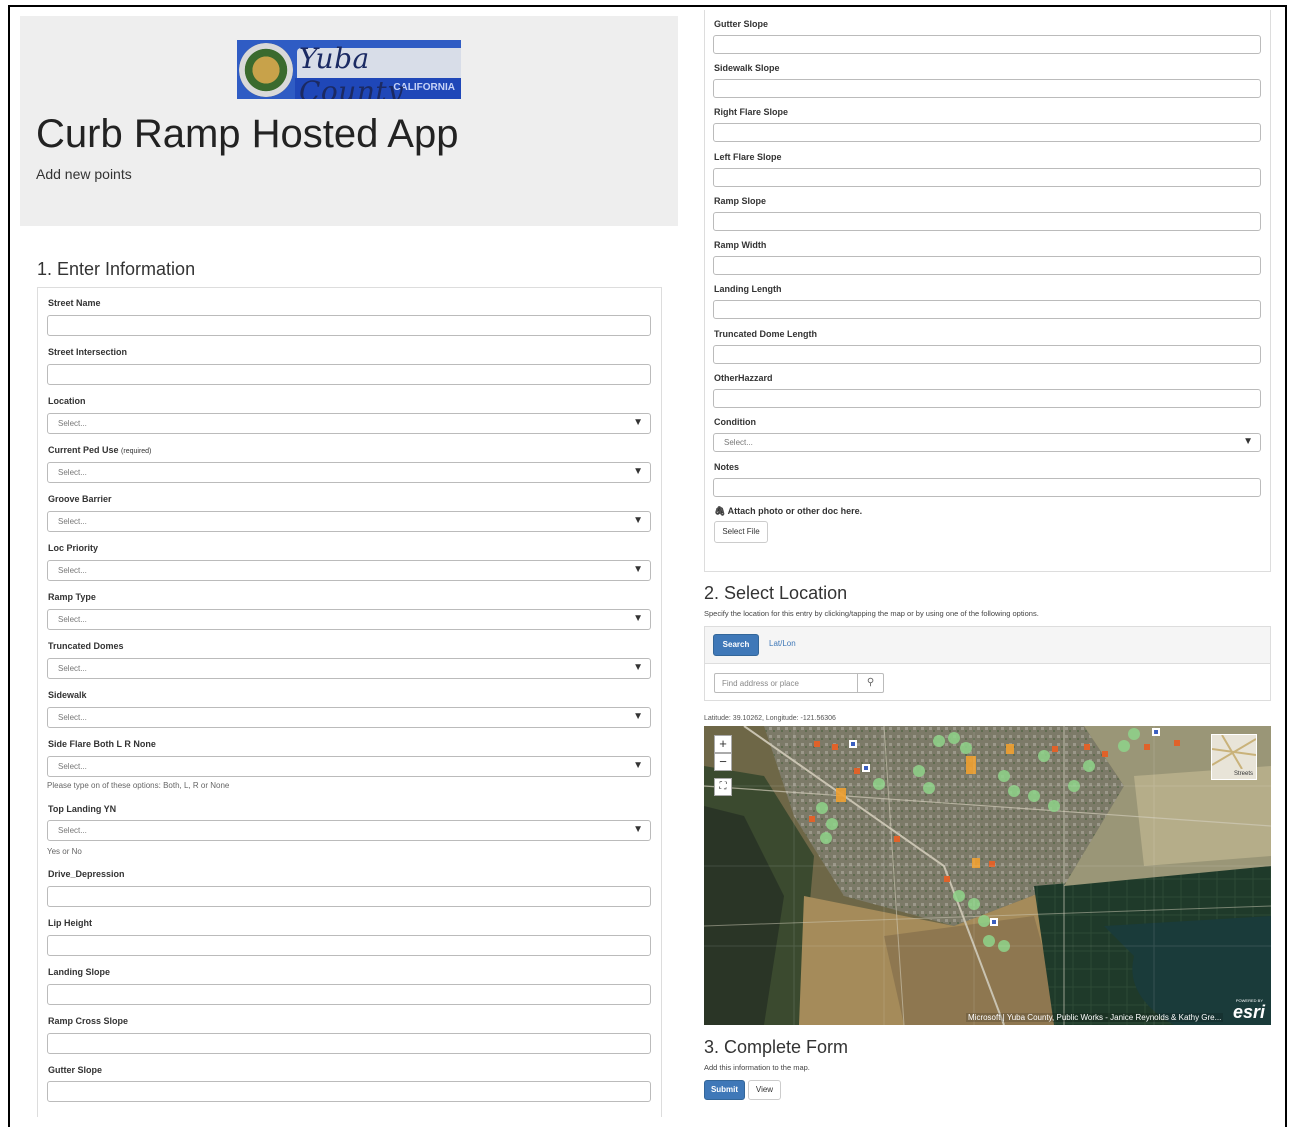 This screenshot has height=1127, width=1296. What do you see at coordinates (351, 70) in the screenshot?
I see `logo-text: Yuba County` at bounding box center [351, 70].